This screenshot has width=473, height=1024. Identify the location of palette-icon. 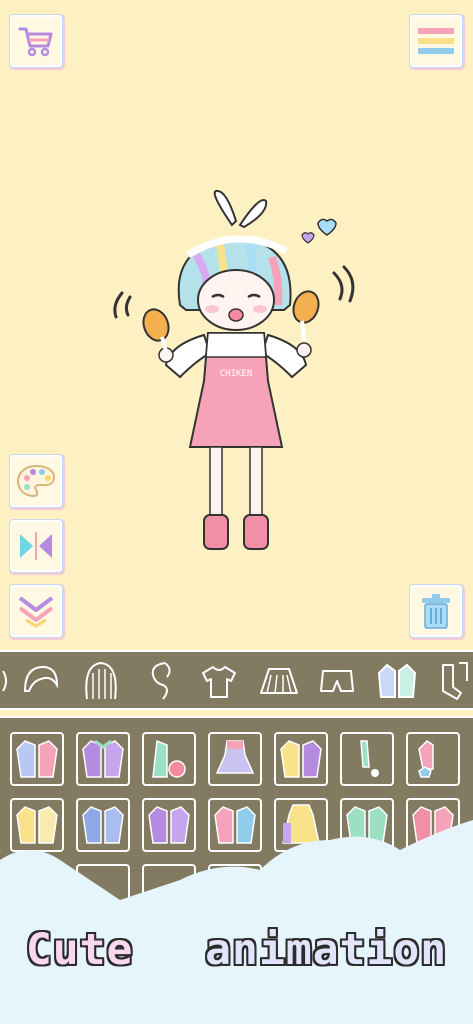
(36, 481).